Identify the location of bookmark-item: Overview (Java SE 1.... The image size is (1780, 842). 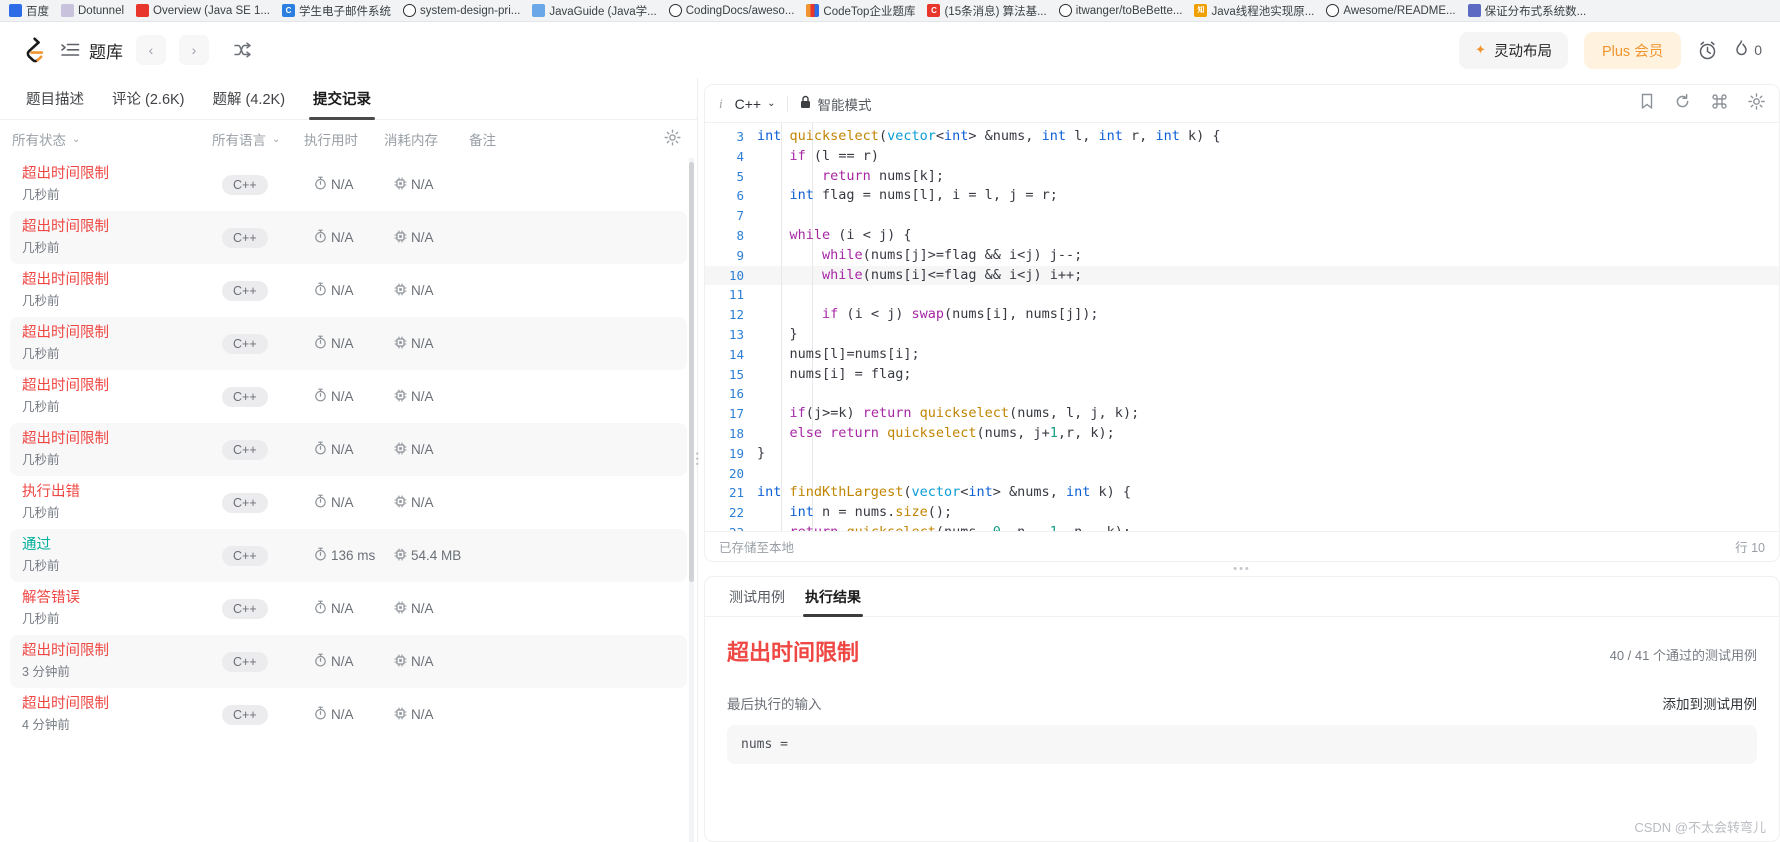
(203, 10).